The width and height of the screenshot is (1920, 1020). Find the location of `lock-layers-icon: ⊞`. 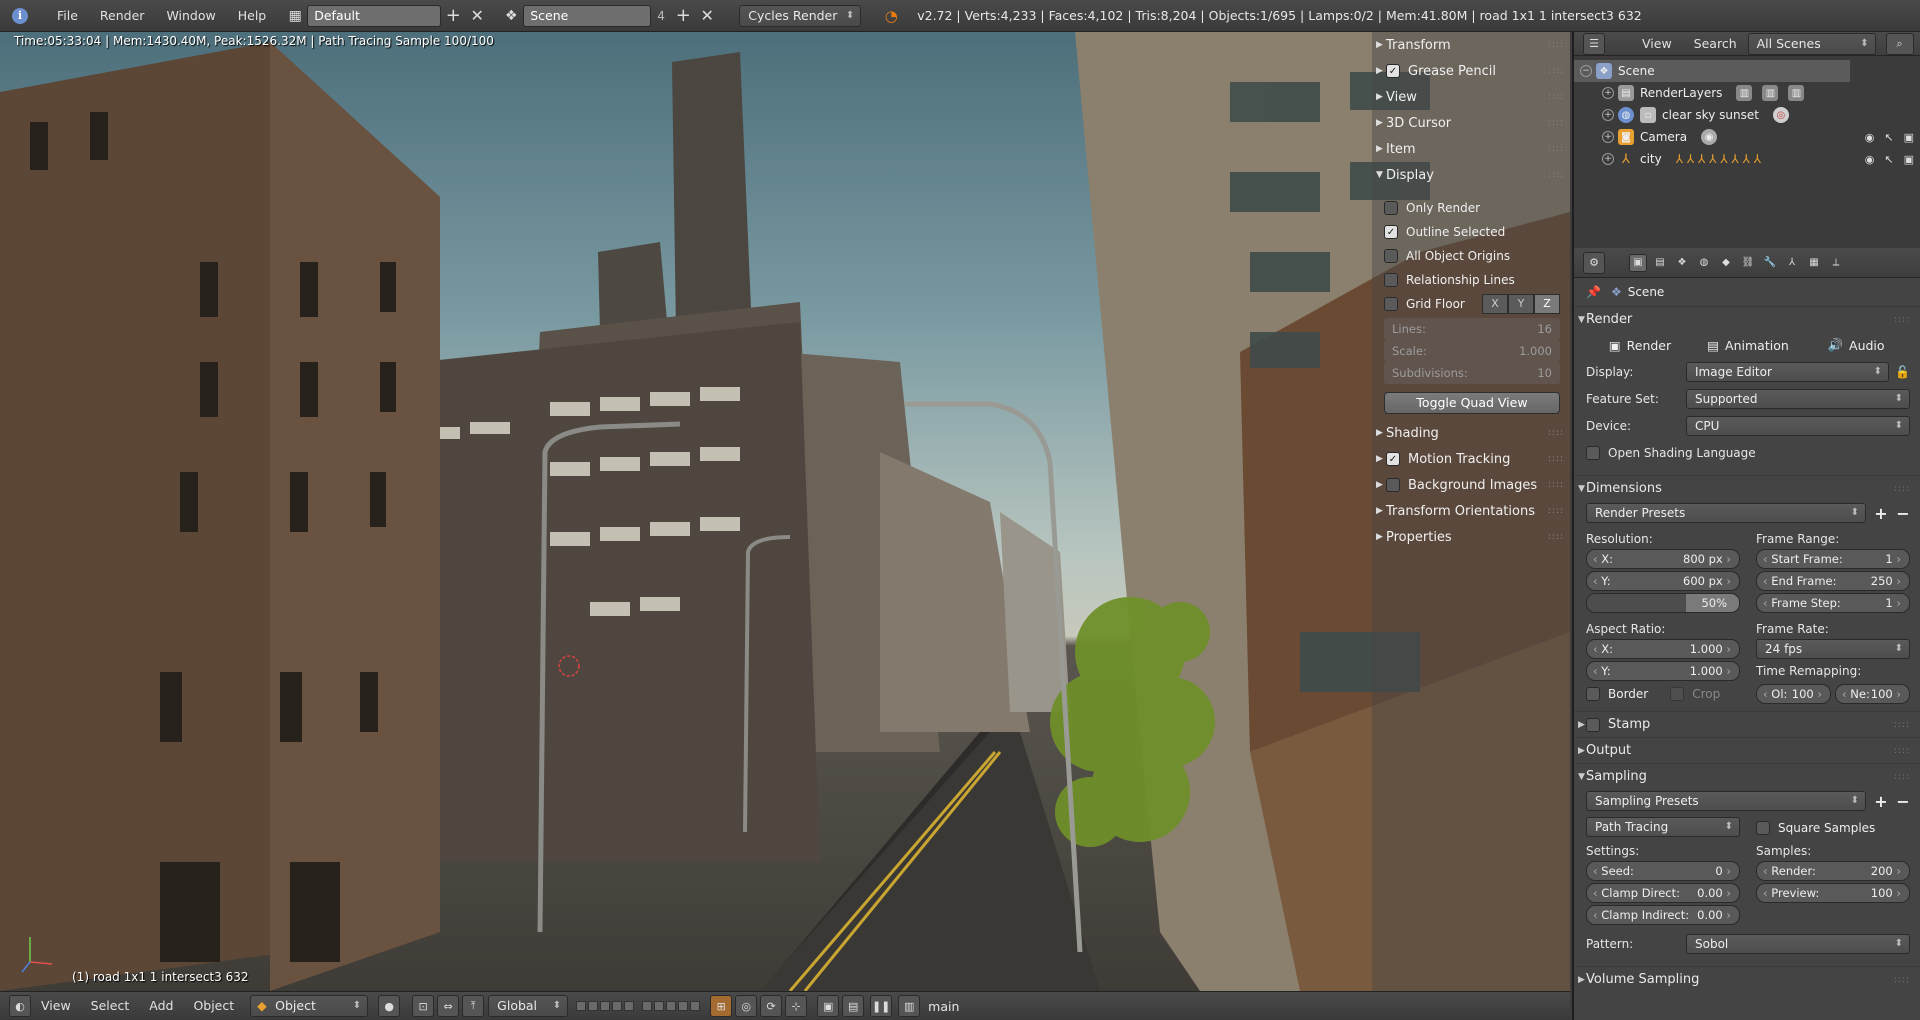

lock-layers-icon: ⊞ is located at coordinates (721, 1006).